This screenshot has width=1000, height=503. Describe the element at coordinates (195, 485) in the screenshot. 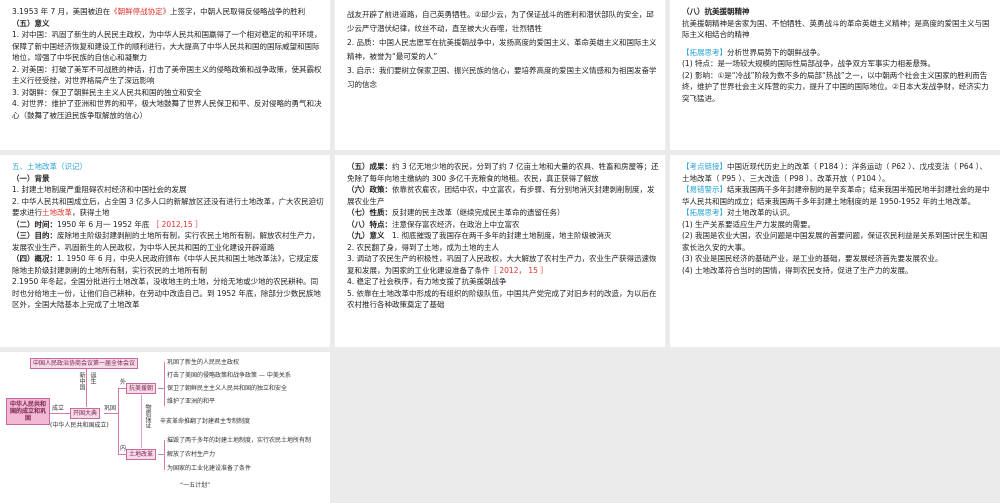

I see `plan-note: “一五计划”` at that location.